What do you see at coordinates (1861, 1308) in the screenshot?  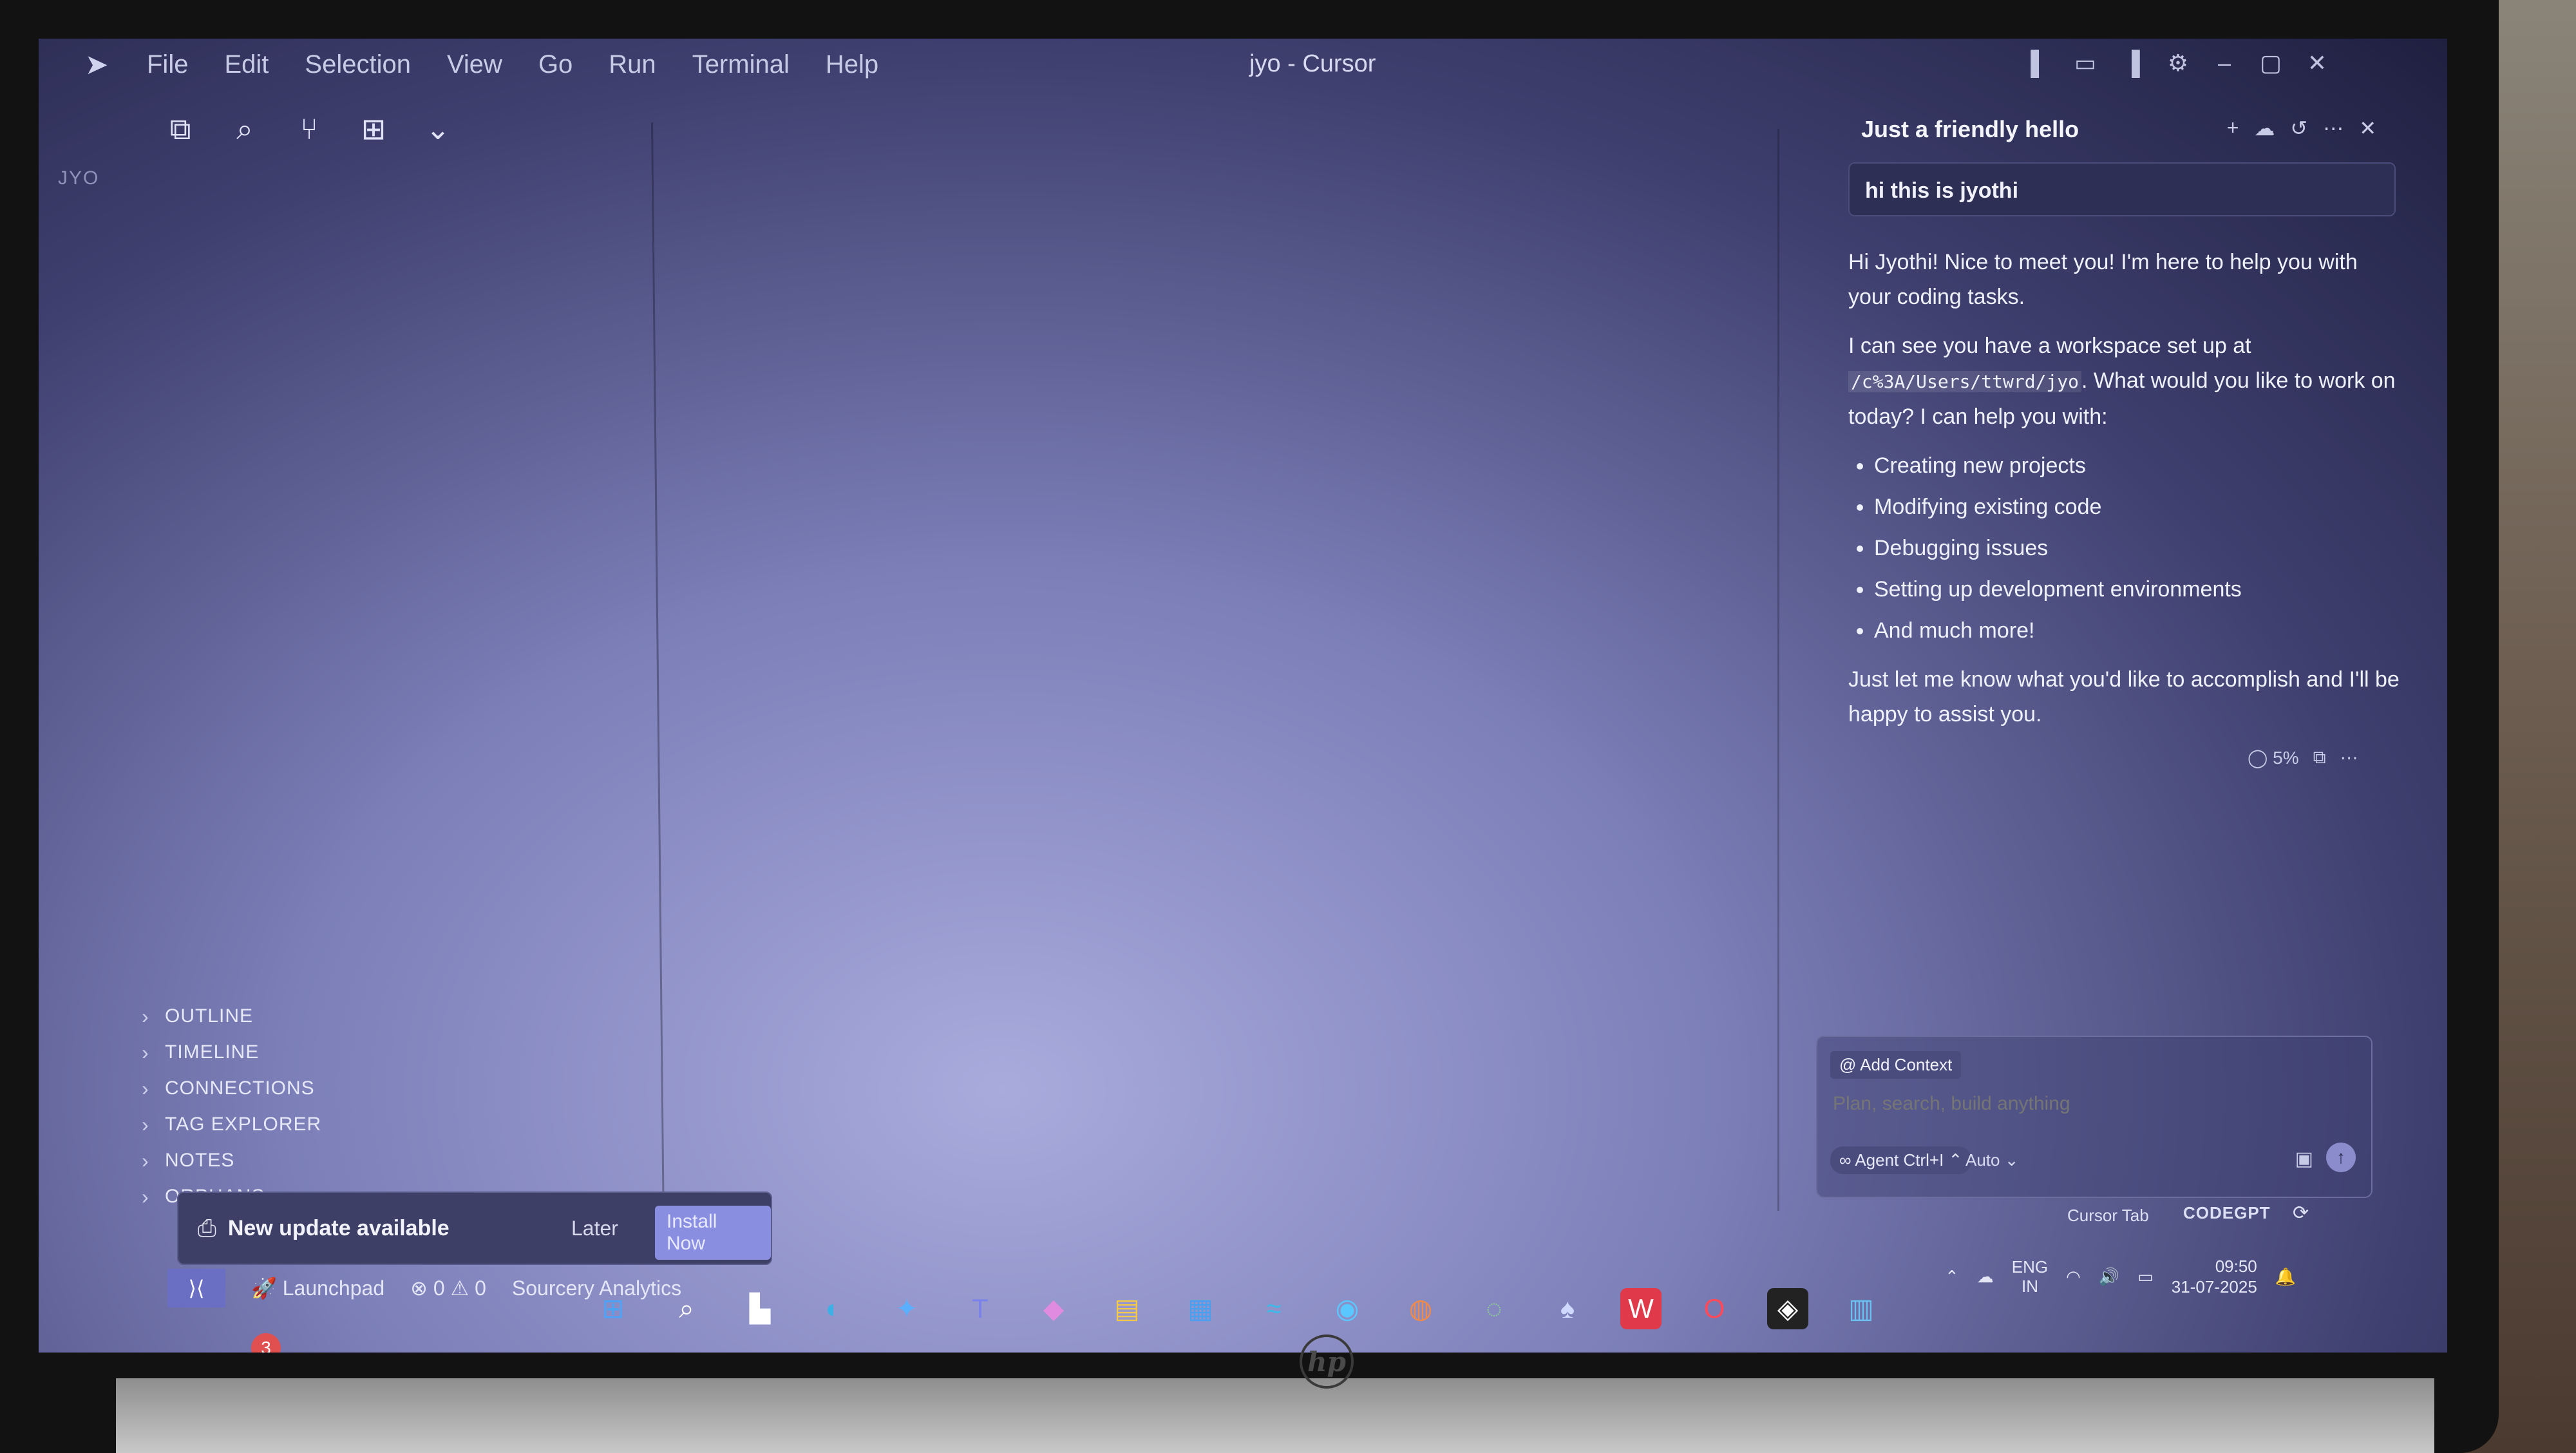 I see `remote-desktop-icon: ▥` at bounding box center [1861, 1308].